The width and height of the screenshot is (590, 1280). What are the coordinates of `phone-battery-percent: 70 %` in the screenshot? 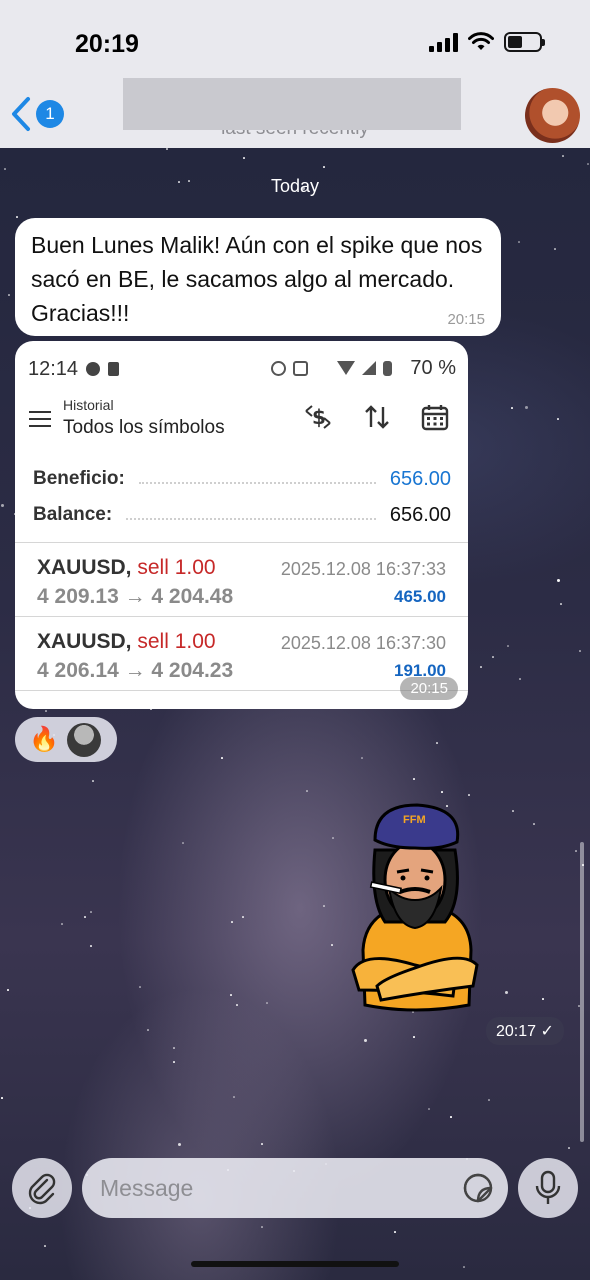 It's located at (433, 368).